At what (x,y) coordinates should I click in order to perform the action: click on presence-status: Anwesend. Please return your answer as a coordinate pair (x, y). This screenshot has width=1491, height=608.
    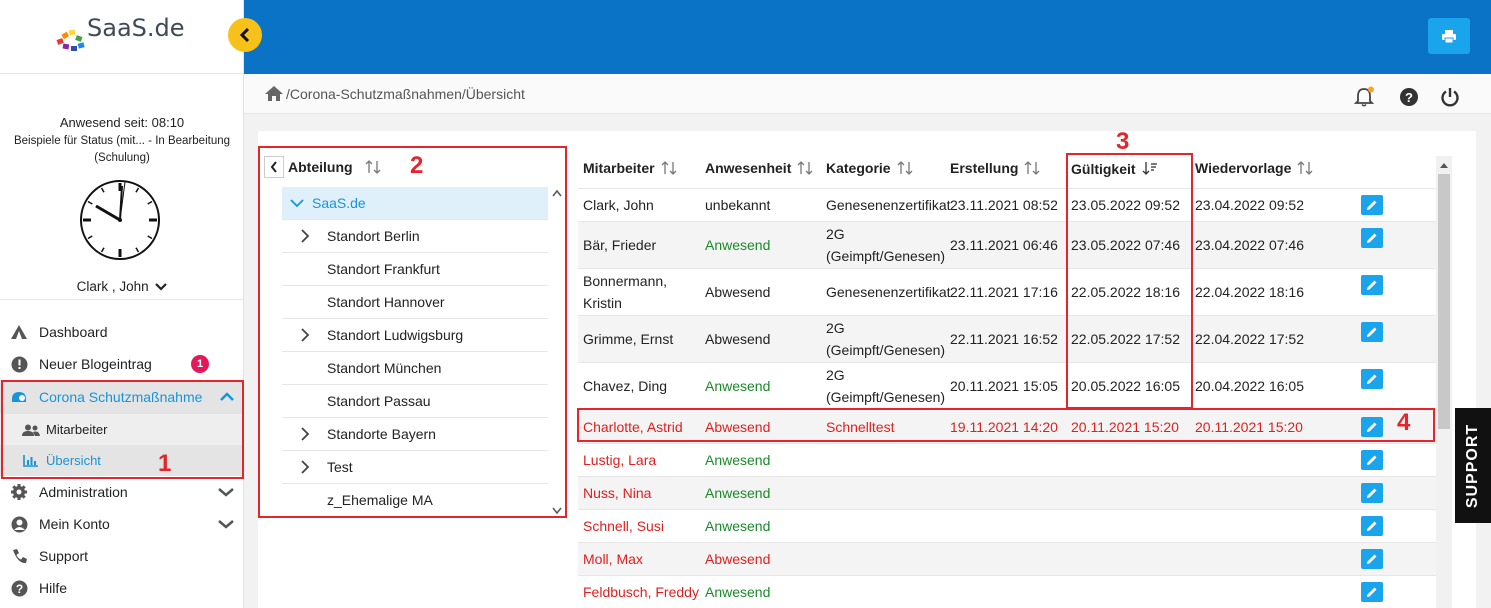
    Looking at the image, I should click on (738, 460).